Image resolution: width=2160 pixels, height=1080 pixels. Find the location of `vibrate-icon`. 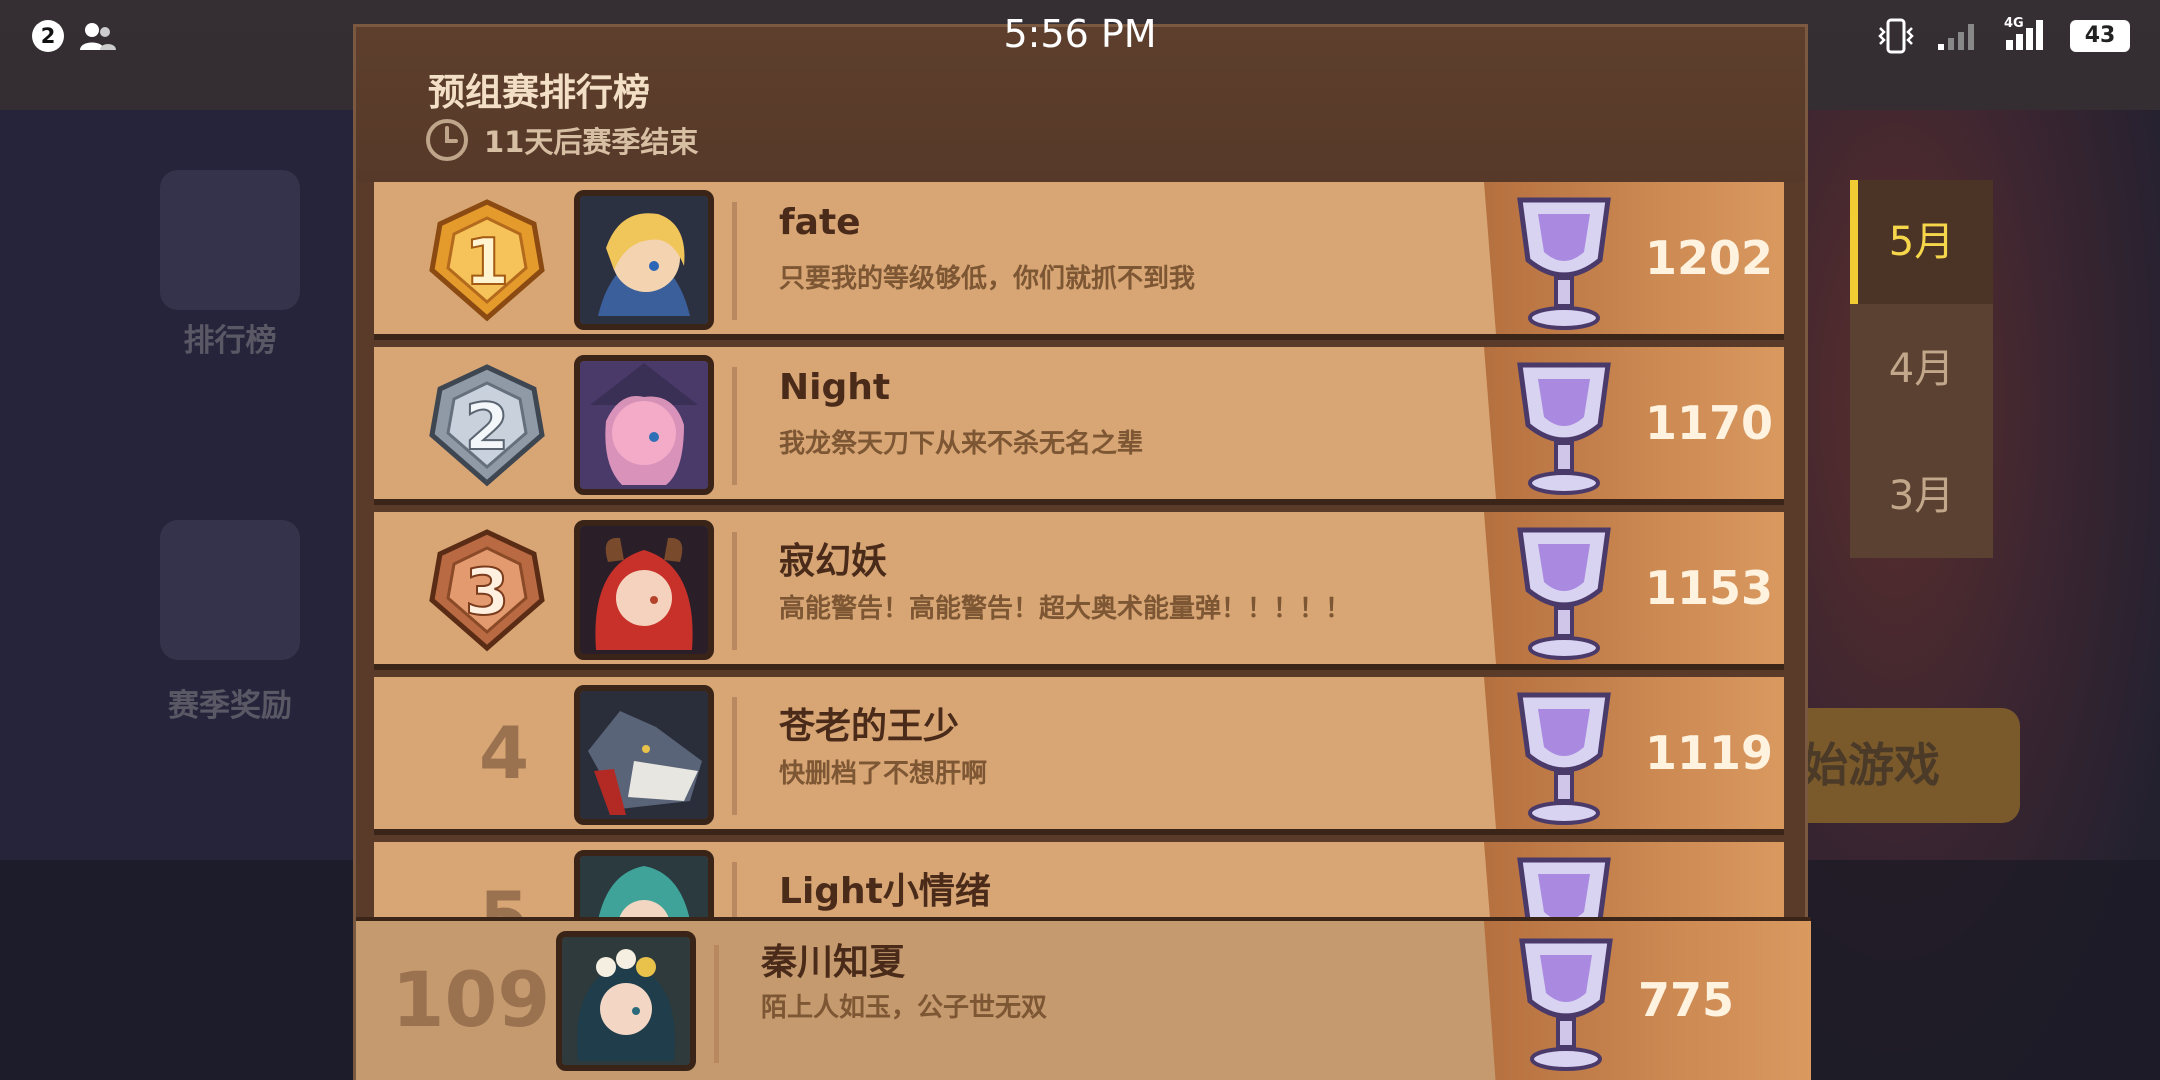

vibrate-icon is located at coordinates (1896, 36).